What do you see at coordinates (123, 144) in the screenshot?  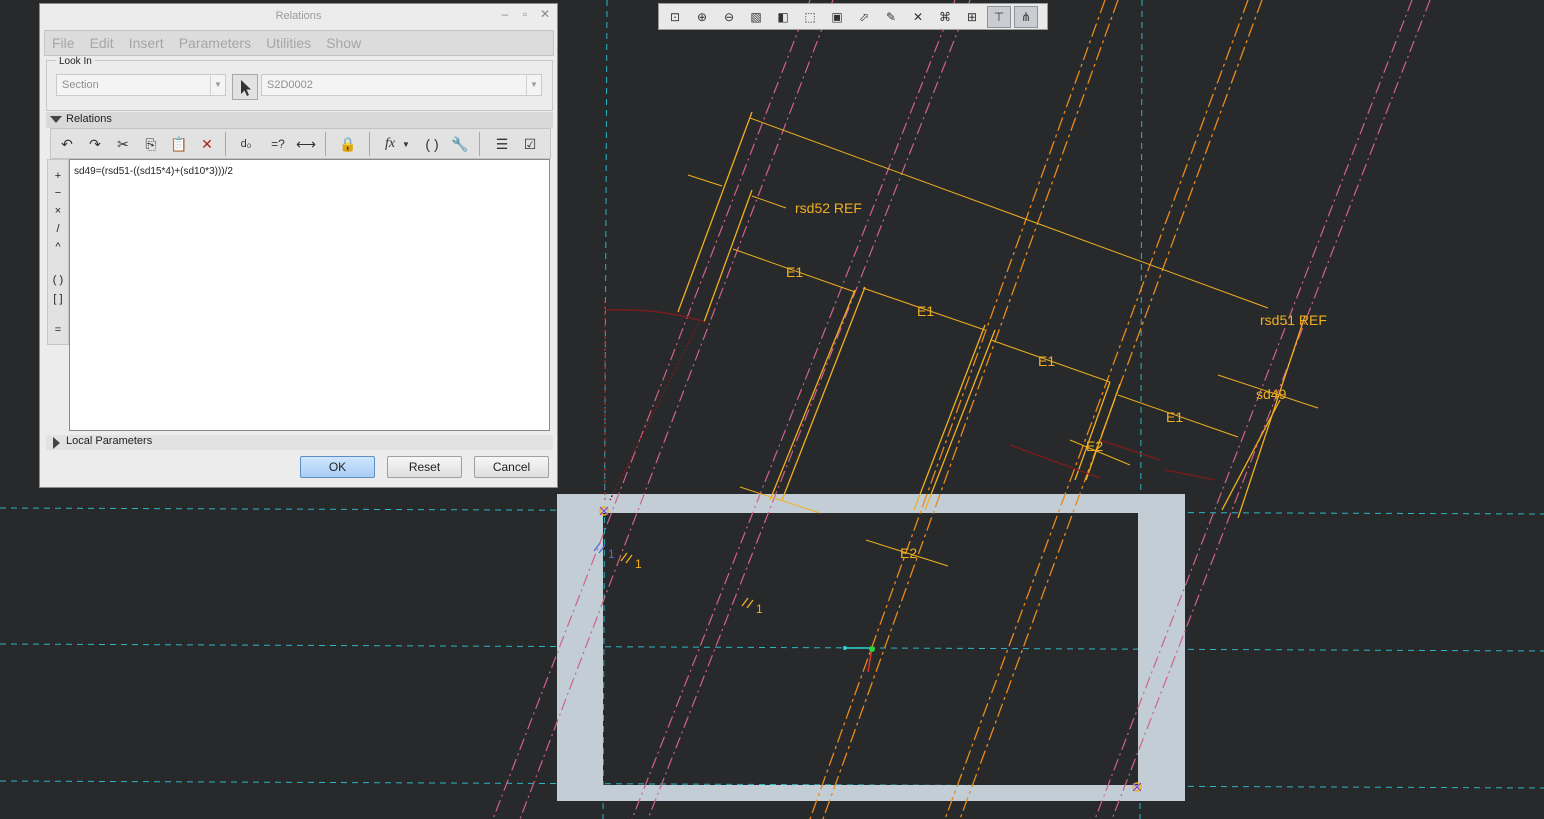 I see `cut-icon: ✂` at bounding box center [123, 144].